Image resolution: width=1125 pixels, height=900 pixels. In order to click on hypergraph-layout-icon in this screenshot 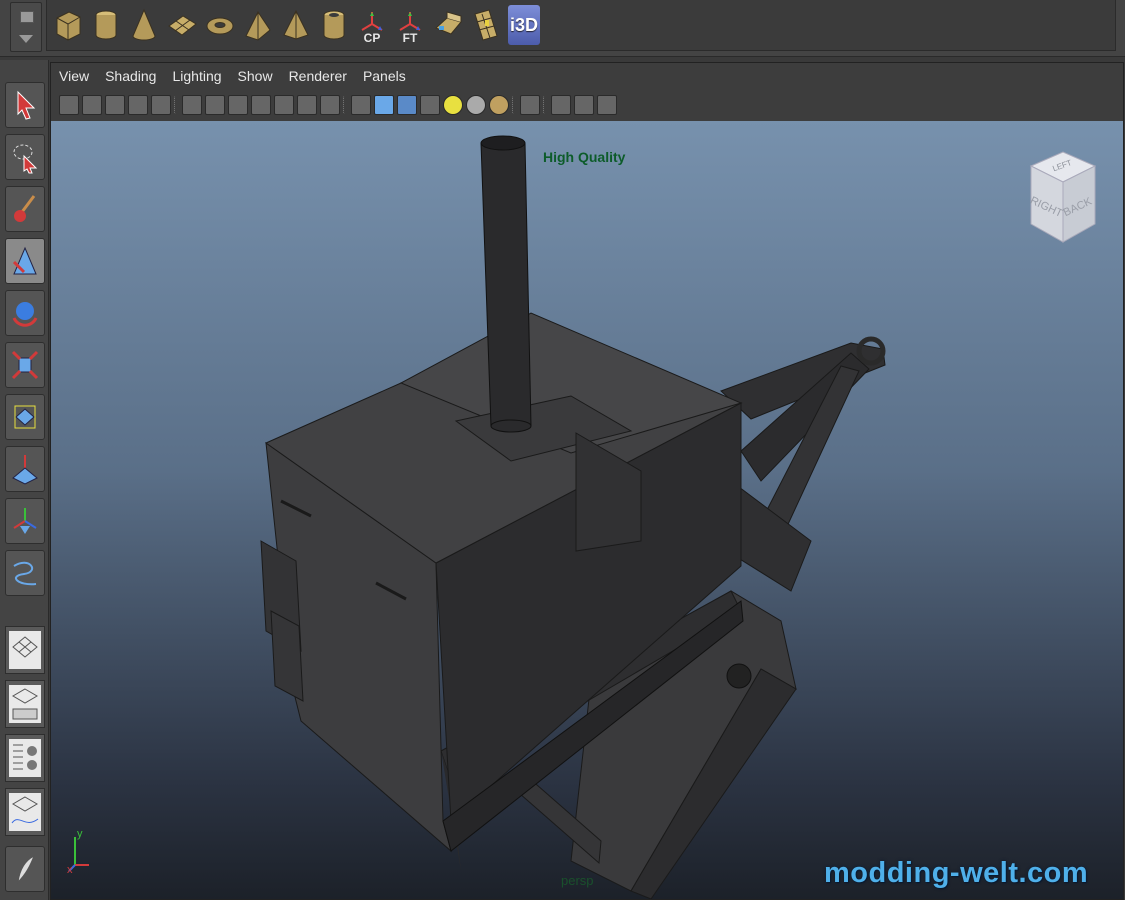, I will do `click(25, 757)`.